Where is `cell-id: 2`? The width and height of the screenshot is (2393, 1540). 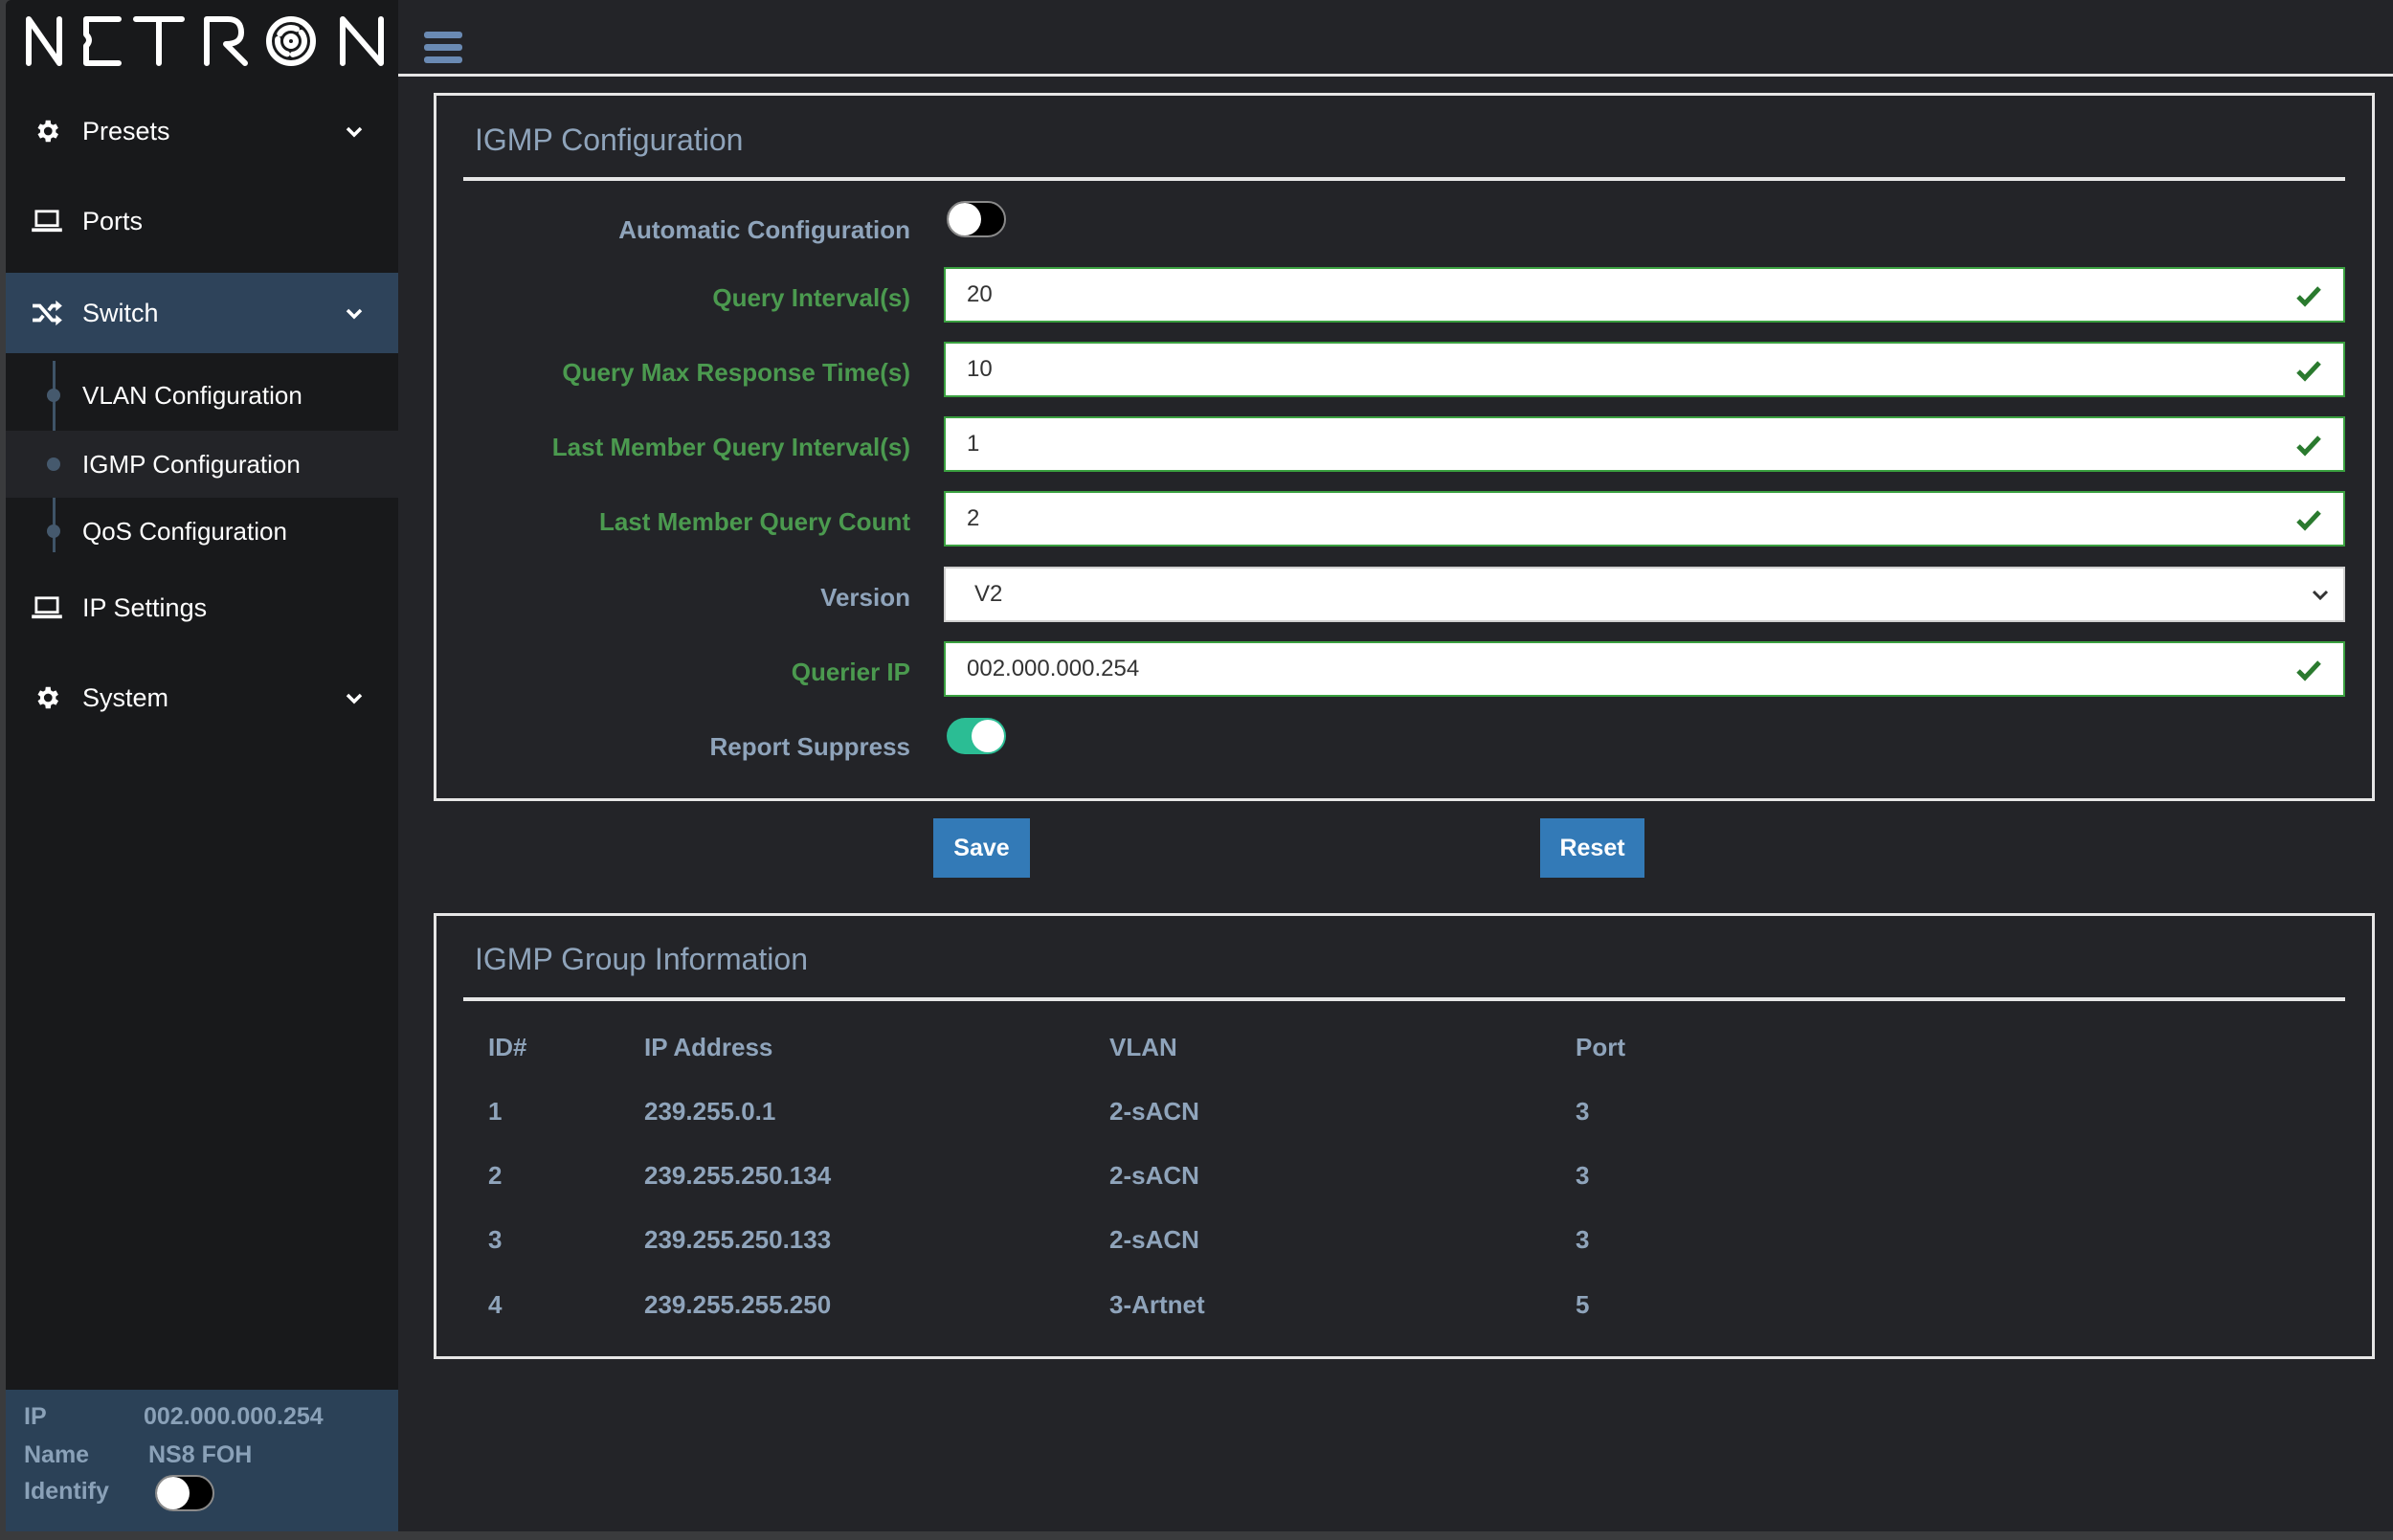 cell-id: 2 is located at coordinates (496, 1175).